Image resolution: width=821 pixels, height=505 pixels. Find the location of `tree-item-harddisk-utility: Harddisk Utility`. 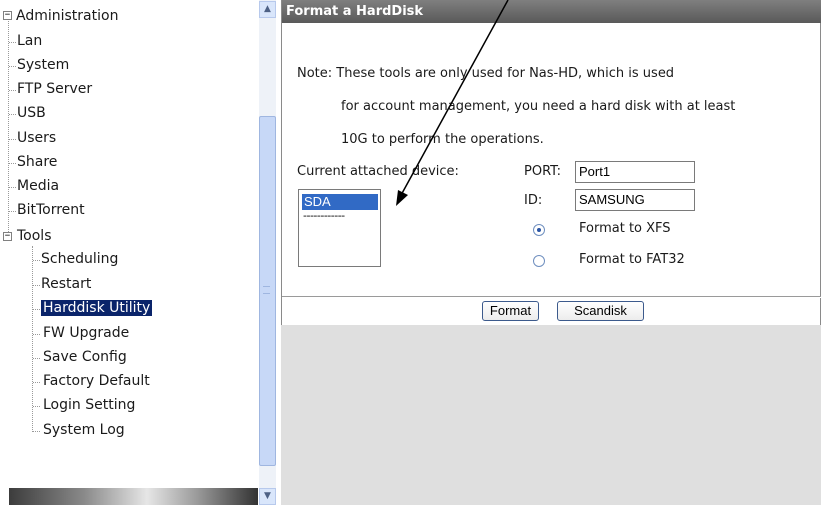

tree-item-harddisk-utility: Harddisk Utility is located at coordinates (97, 308).